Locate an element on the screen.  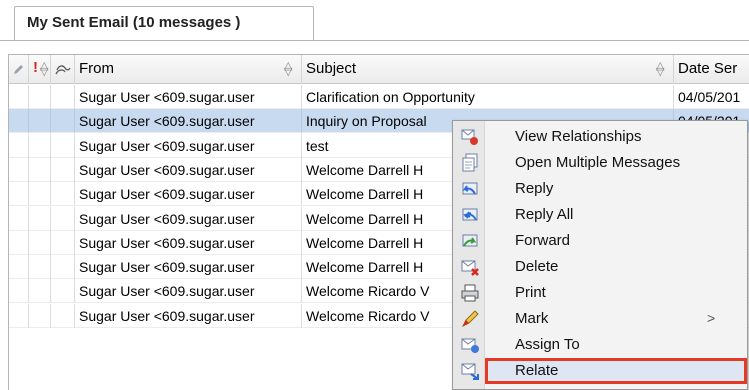
col-subject: Subject △ ▽ is located at coordinates (488, 69).